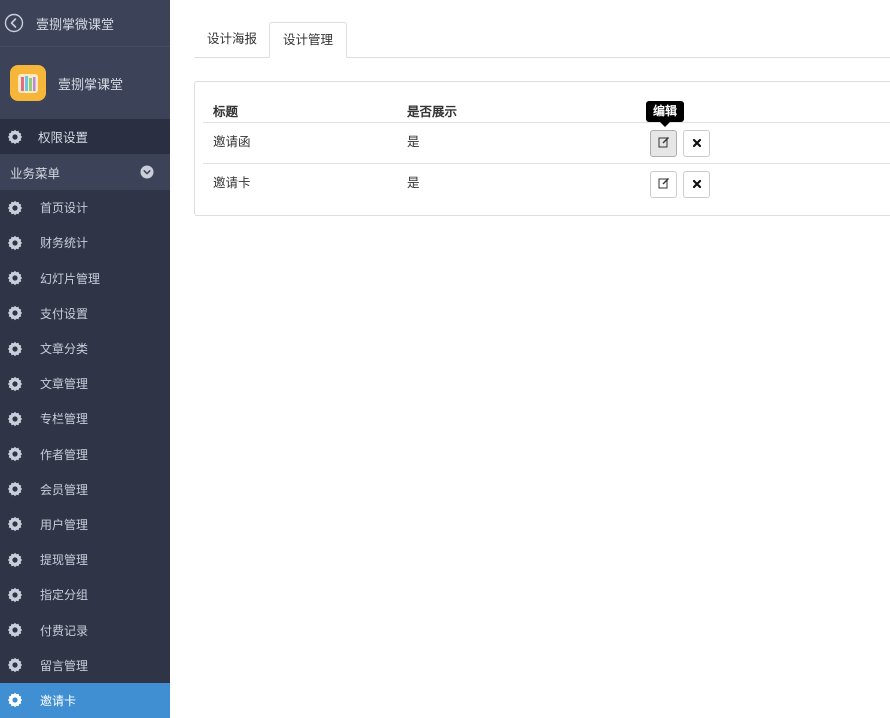 The image size is (890, 718). I want to click on column-header-shown: 是否展示, so click(432, 111).